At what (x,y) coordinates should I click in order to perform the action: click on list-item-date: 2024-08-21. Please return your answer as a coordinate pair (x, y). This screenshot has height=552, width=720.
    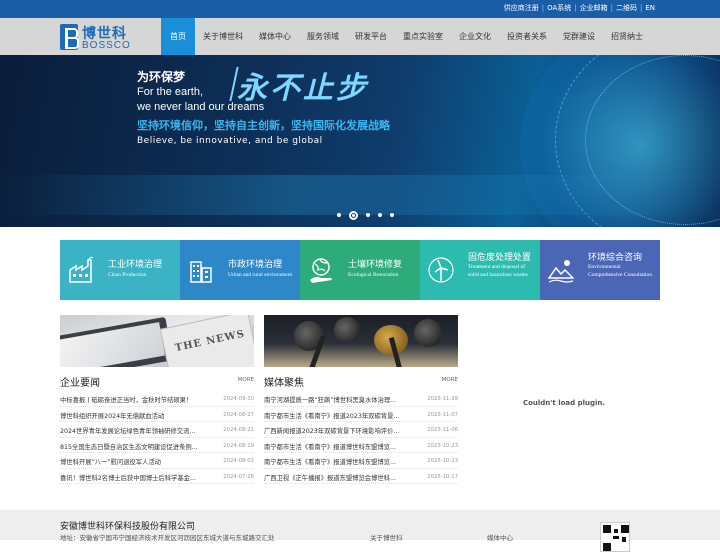
    Looking at the image, I should click on (238, 430).